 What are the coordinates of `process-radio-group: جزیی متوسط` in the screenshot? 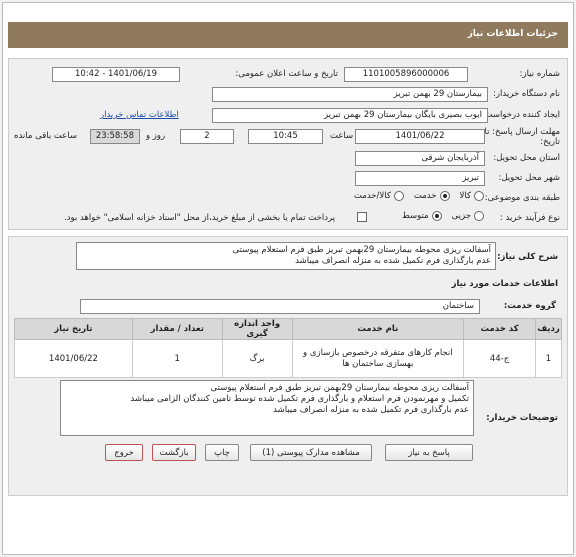 It's located at (443, 216).